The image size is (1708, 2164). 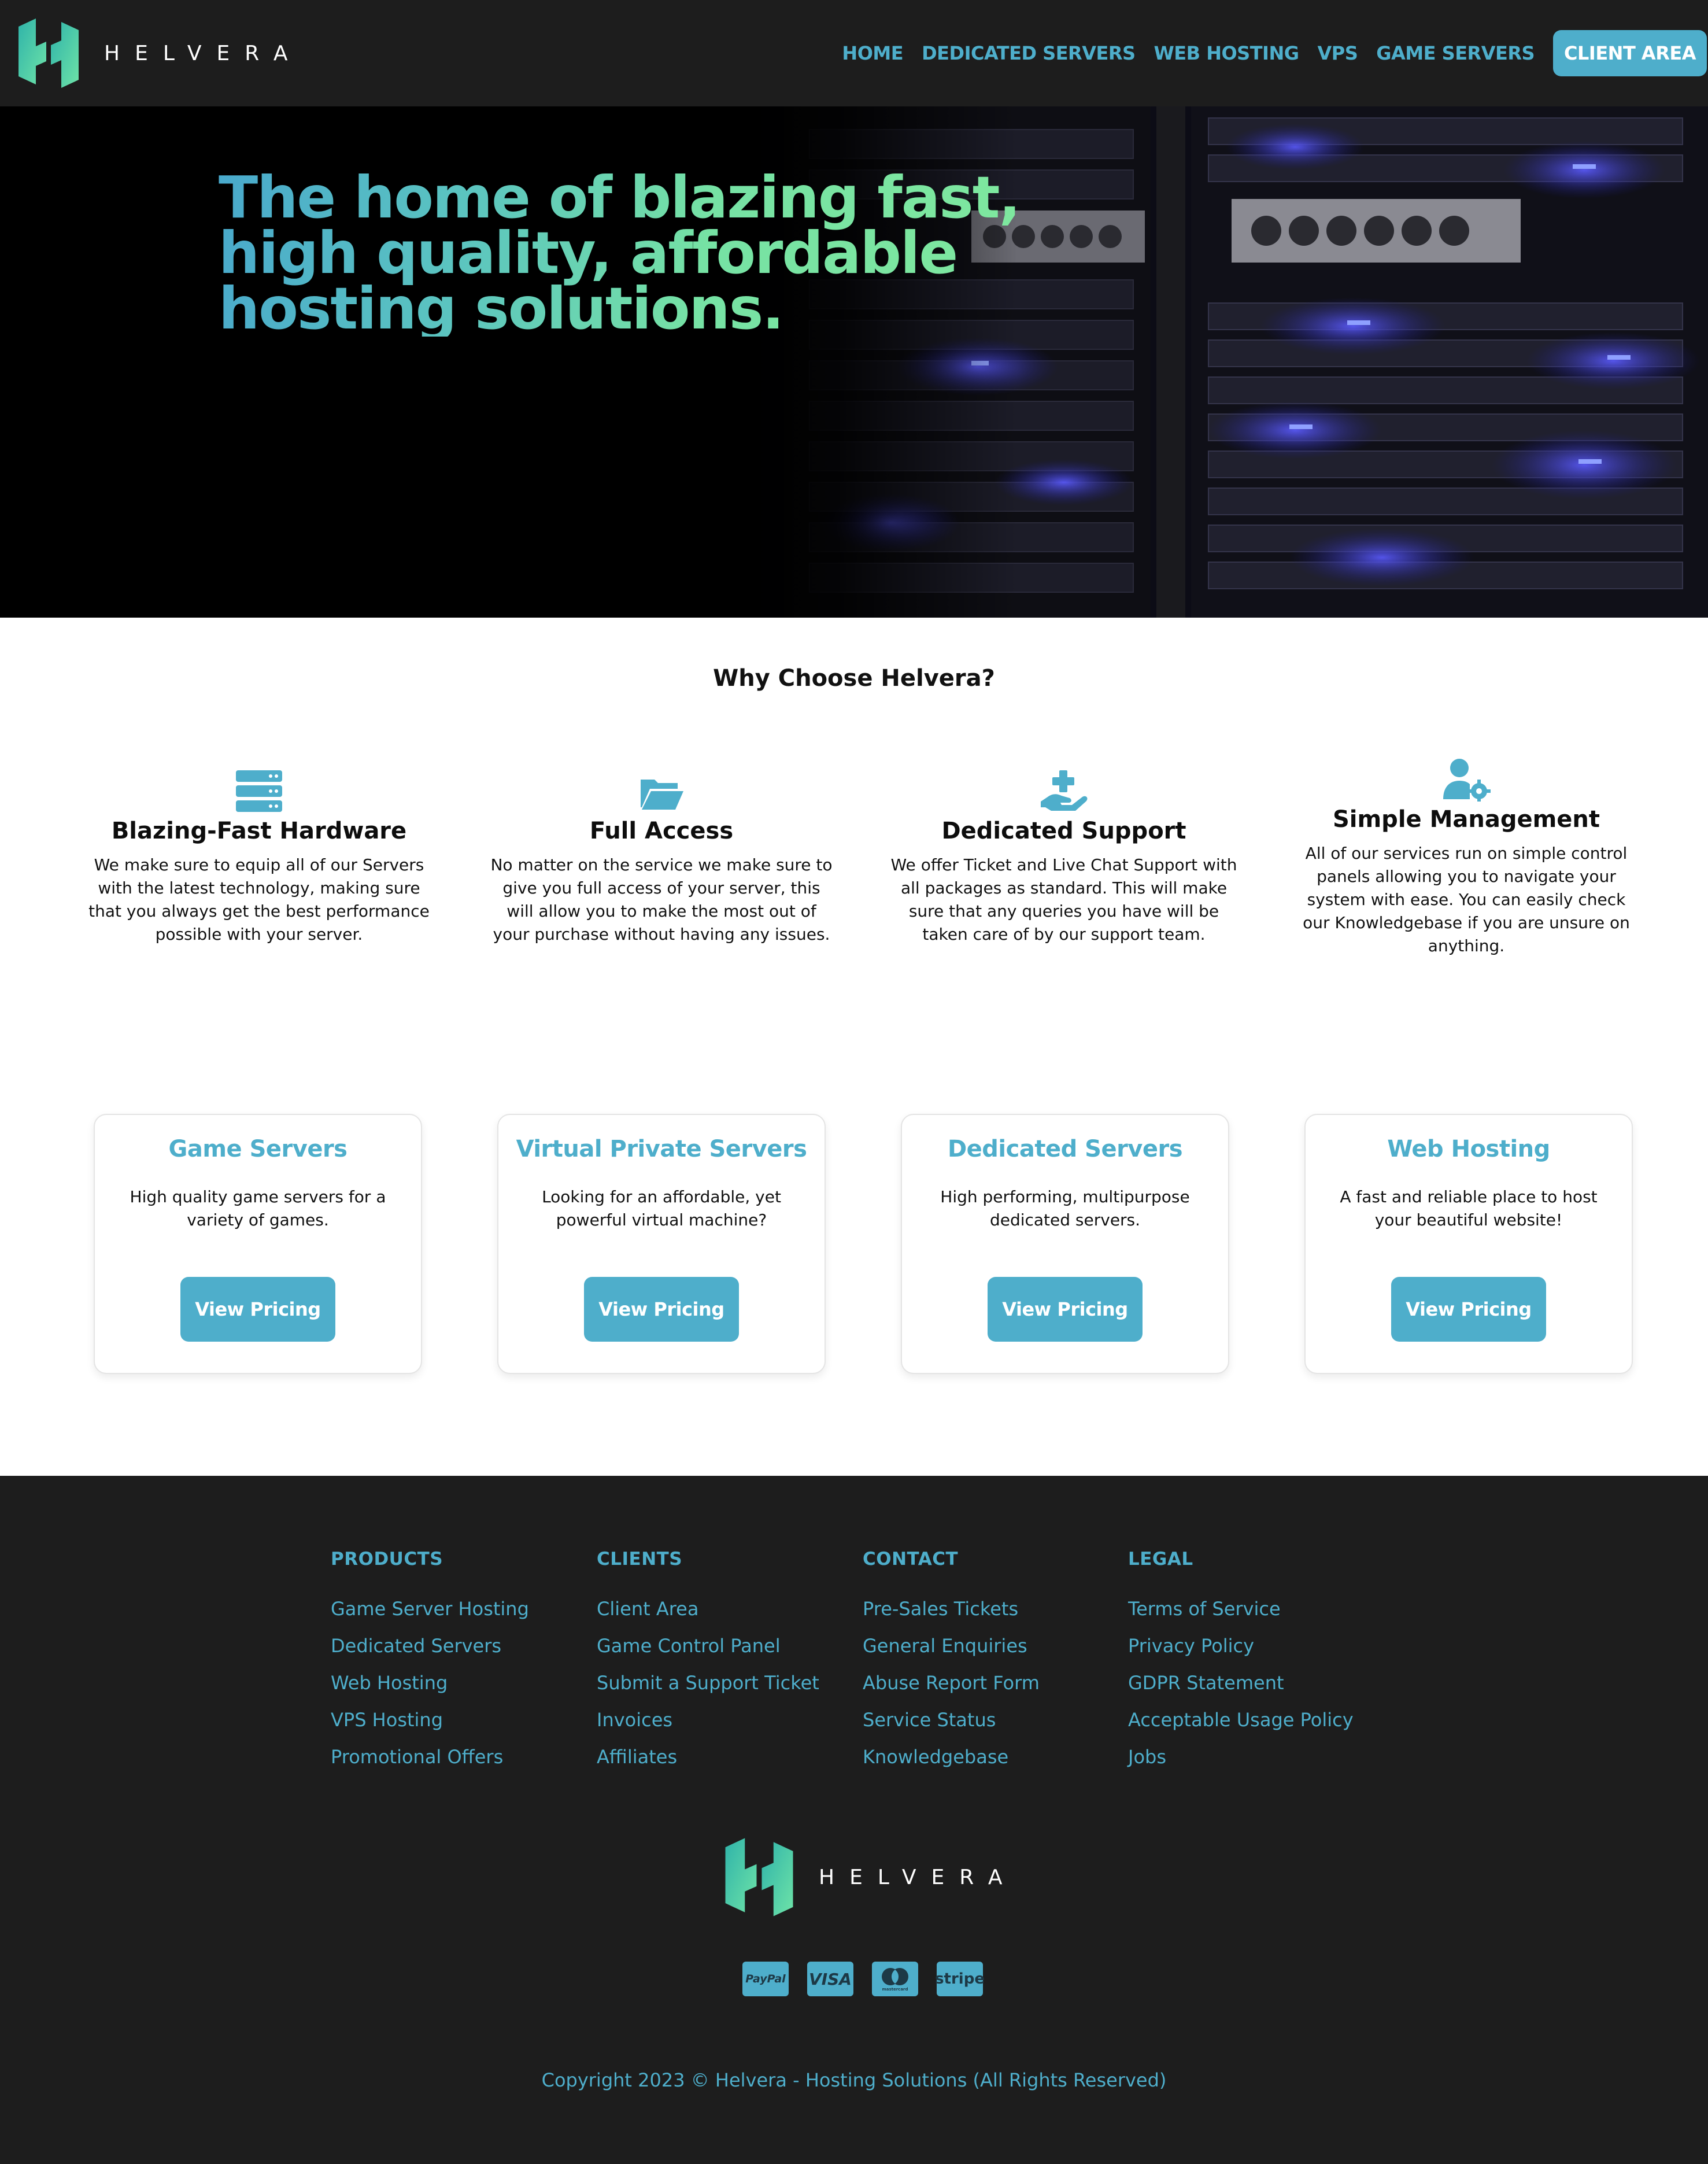 What do you see at coordinates (960, 1979) in the screenshot?
I see `stripe-icon: stripe` at bounding box center [960, 1979].